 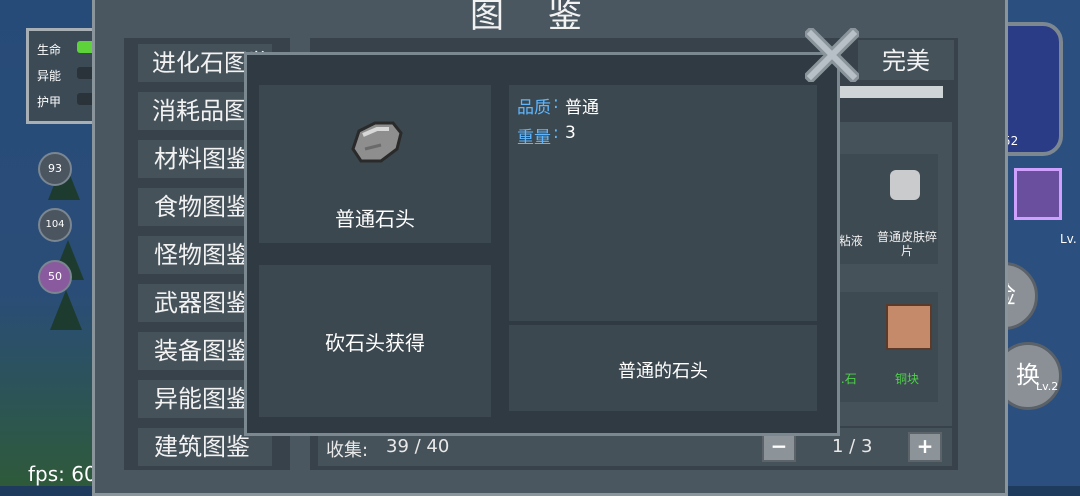 What do you see at coordinates (55, 277) in the screenshot?
I see `buff-bubble: 50` at bounding box center [55, 277].